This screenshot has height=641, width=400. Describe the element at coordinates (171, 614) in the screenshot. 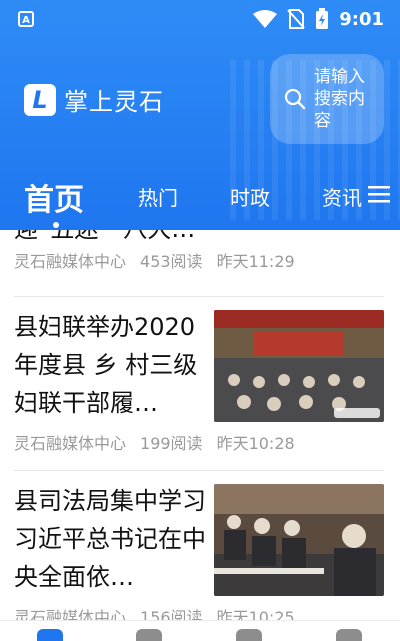

I see `article-reads: 156阅读` at that location.